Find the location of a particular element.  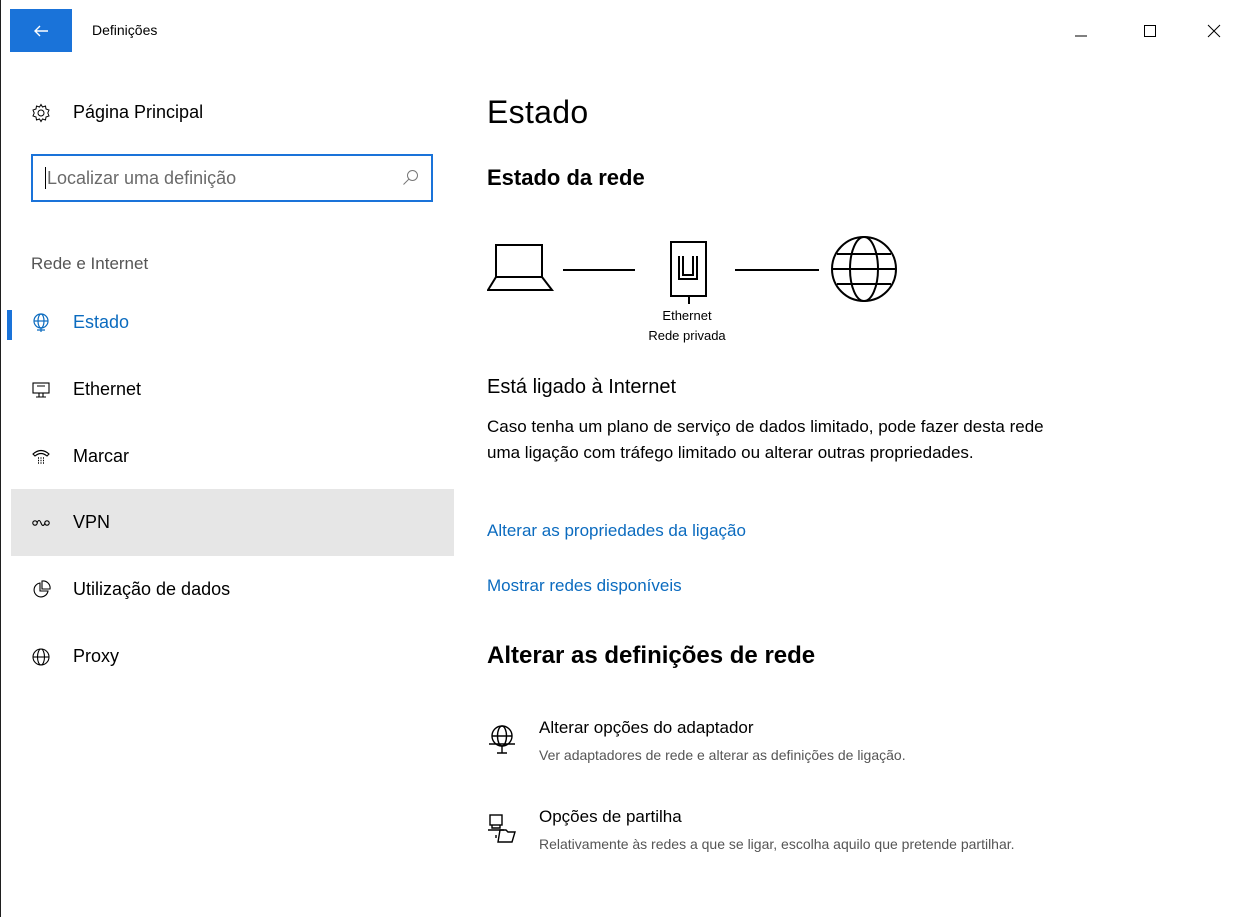

back-button is located at coordinates (41, 30).